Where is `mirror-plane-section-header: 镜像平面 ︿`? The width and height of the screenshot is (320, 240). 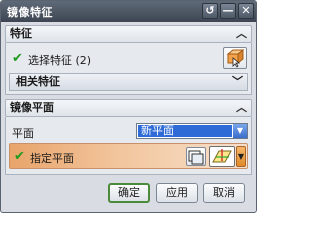
mirror-plane-section-header: 镜像平面 ︿ is located at coordinates (128, 108).